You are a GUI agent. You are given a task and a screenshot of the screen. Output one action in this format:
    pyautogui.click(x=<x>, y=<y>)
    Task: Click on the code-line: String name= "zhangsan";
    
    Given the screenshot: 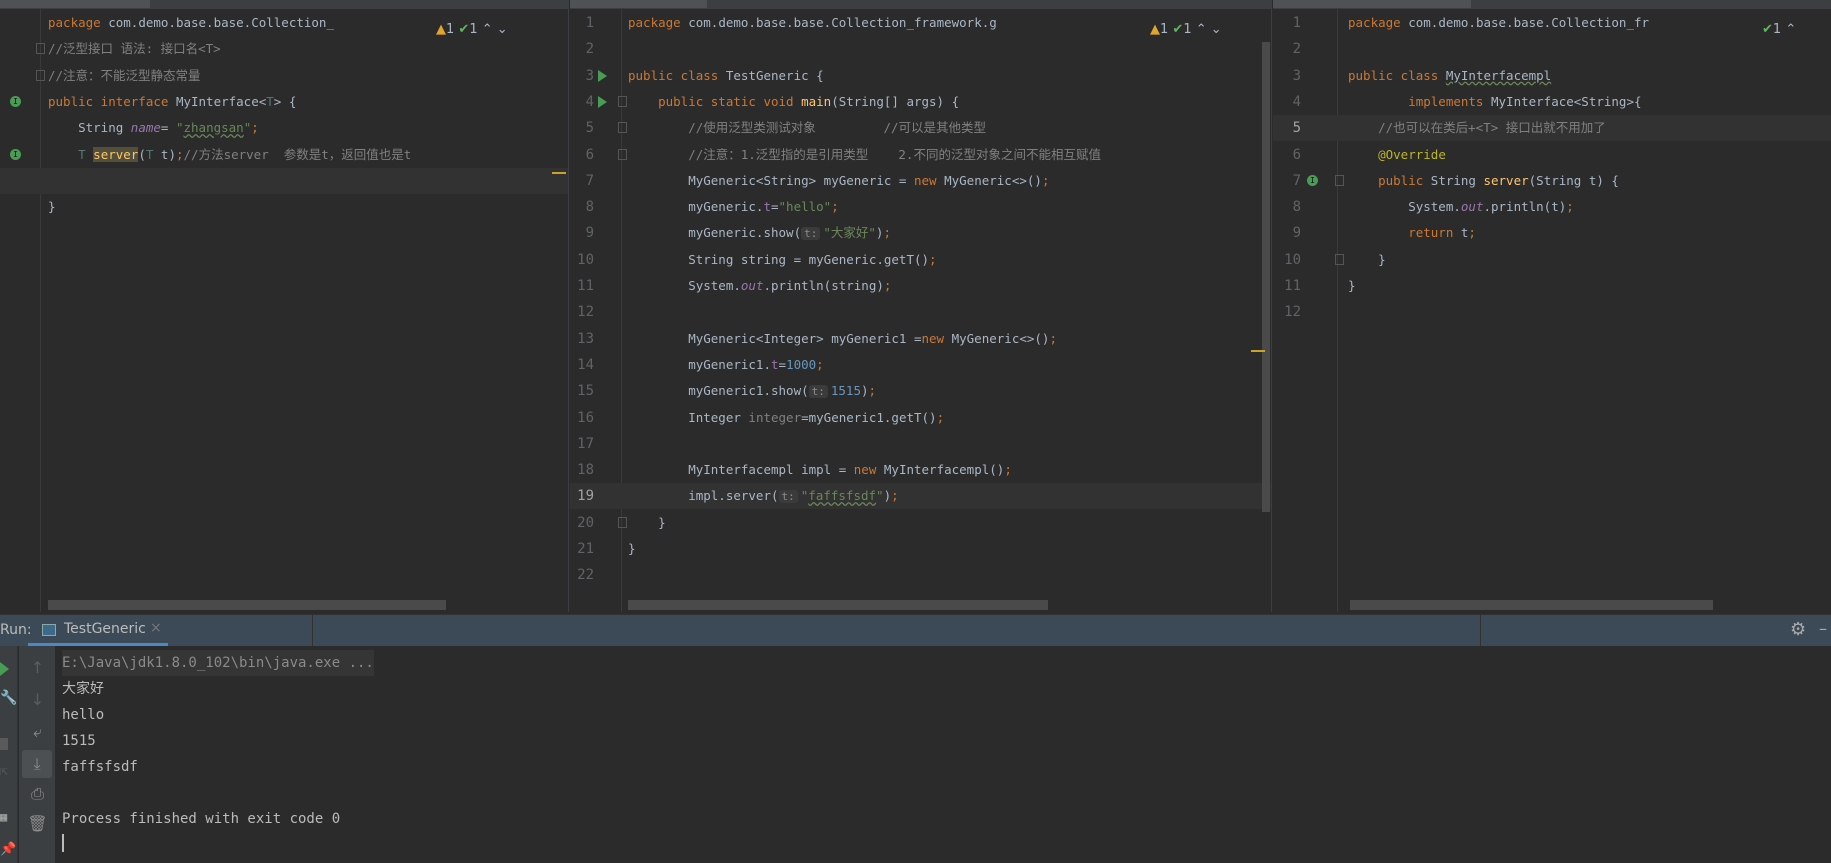 What is the action you would take?
    pyautogui.click(x=284, y=128)
    